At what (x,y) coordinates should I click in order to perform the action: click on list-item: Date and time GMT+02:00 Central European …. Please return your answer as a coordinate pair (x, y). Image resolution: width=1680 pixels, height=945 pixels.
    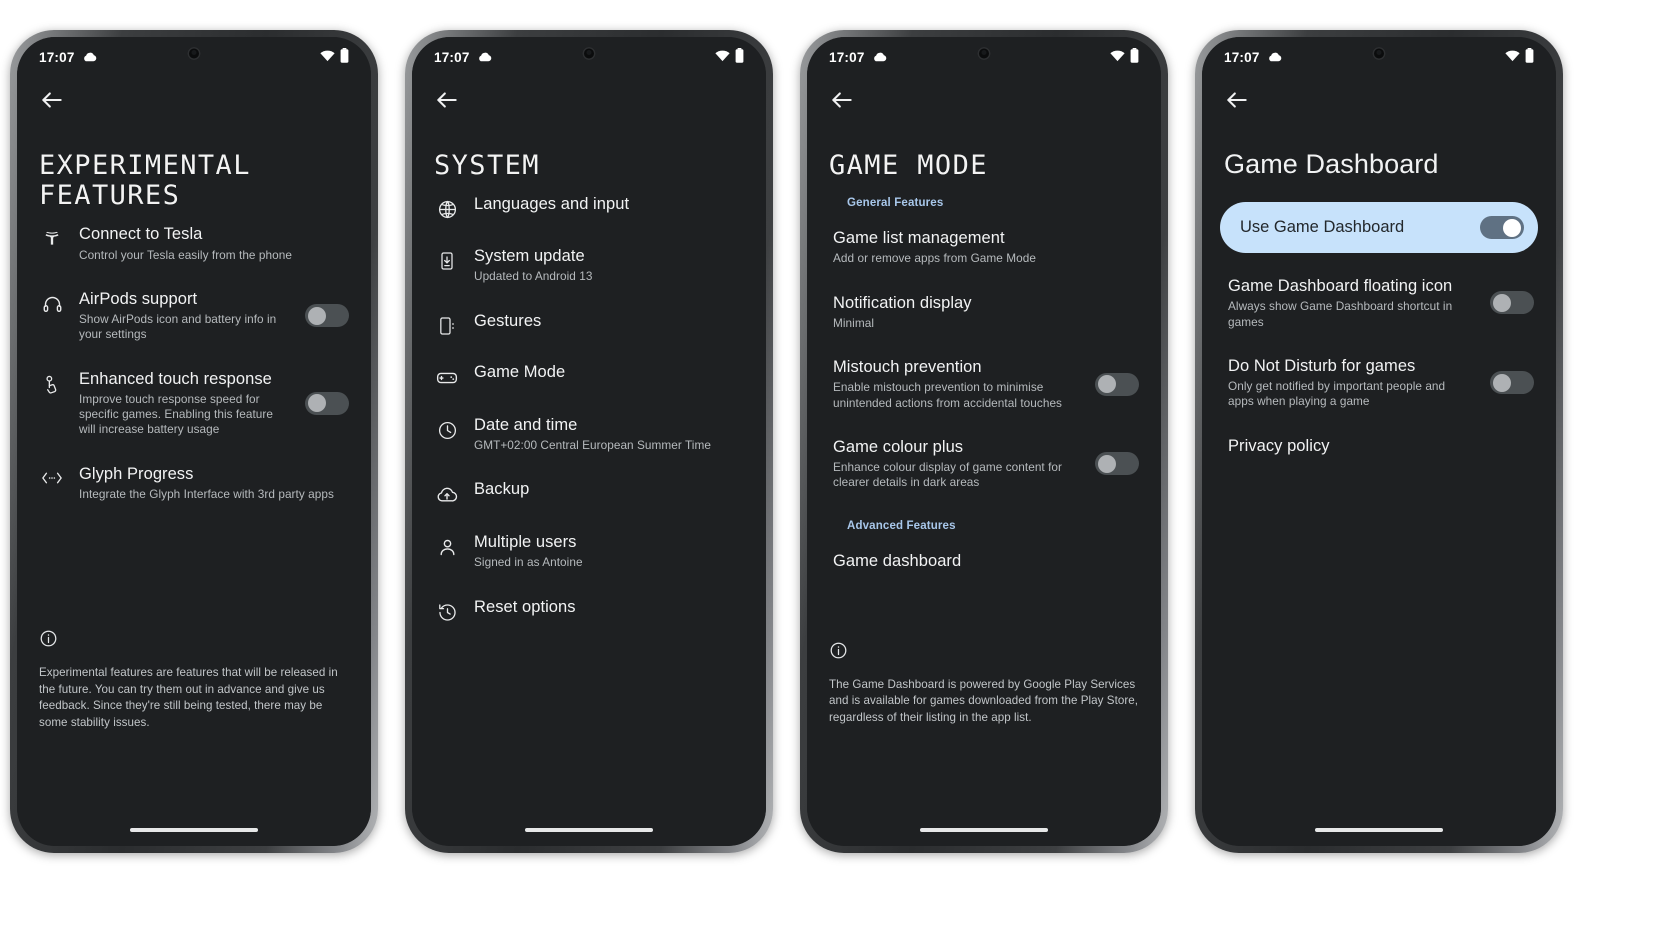
    Looking at the image, I should click on (589, 434).